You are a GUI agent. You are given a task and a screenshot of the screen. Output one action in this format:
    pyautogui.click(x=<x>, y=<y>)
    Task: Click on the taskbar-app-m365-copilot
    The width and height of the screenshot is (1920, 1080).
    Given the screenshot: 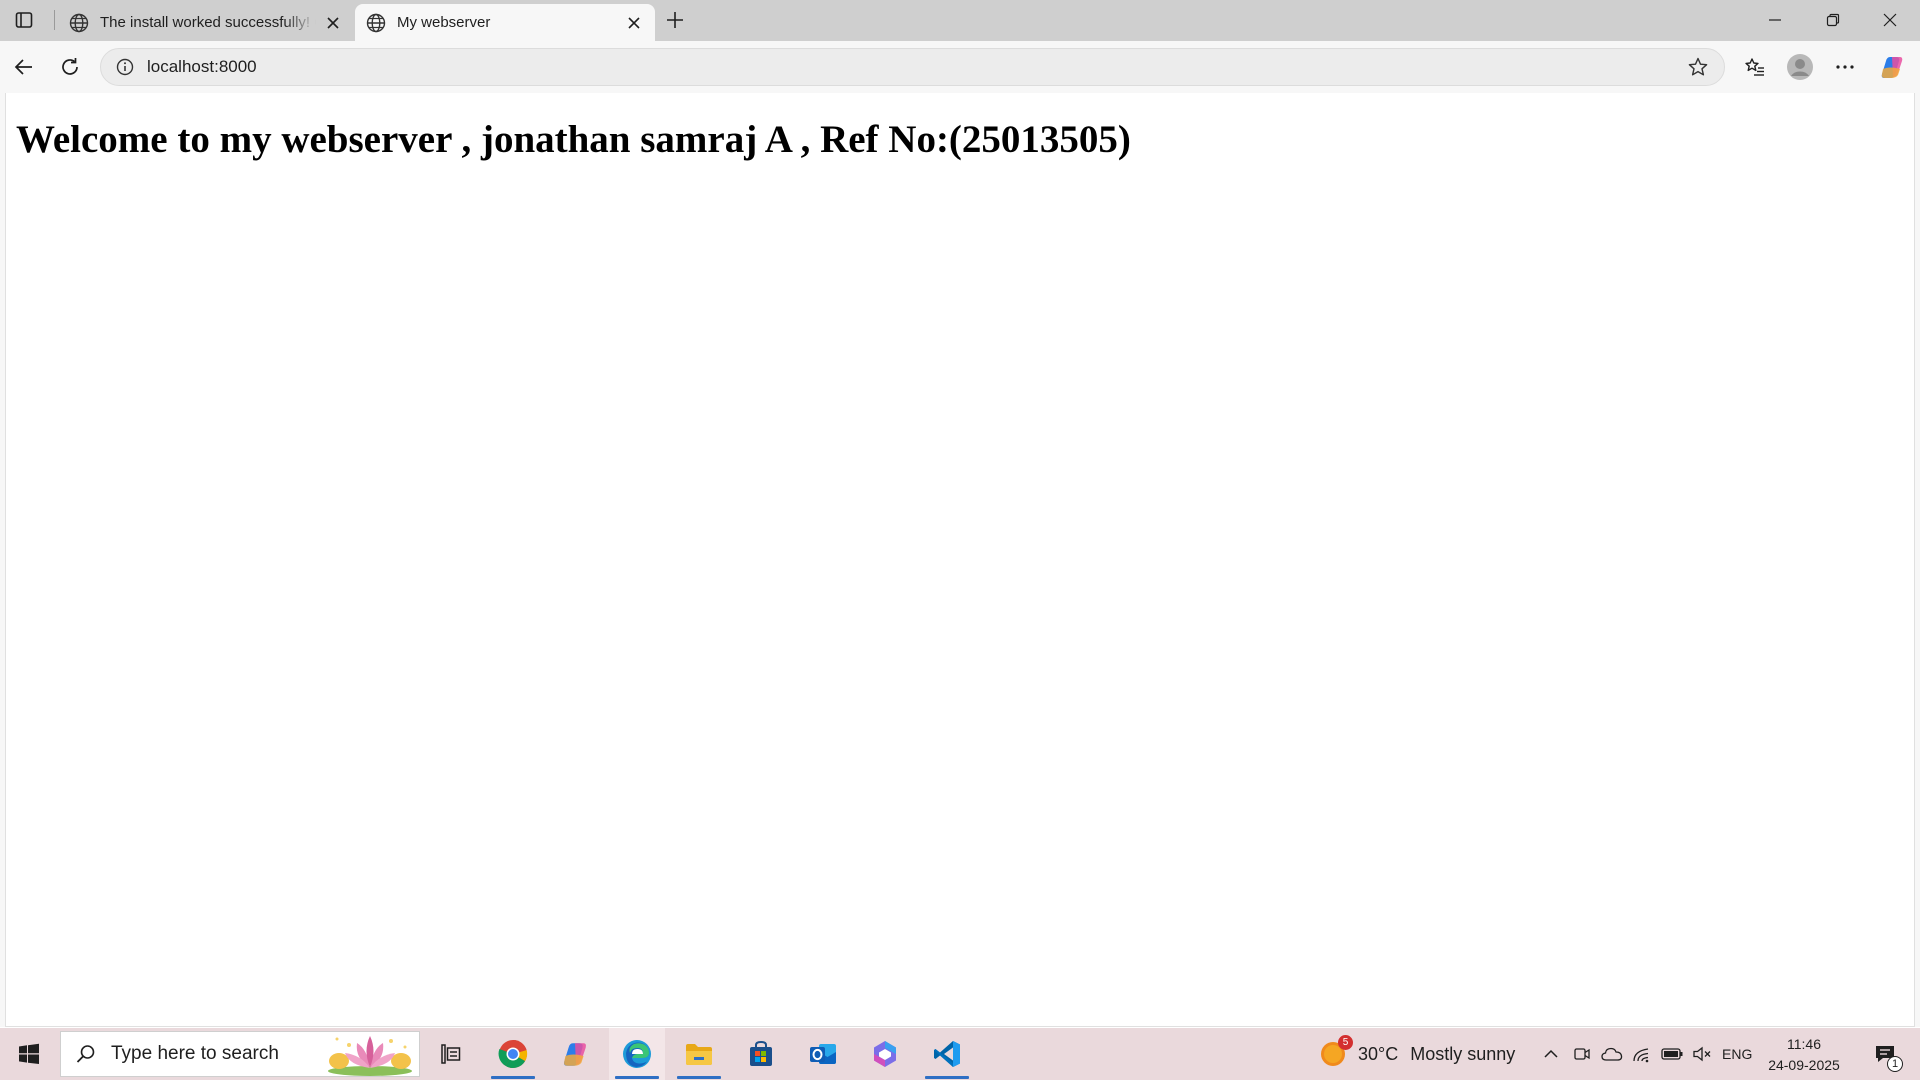 What is the action you would take?
    pyautogui.click(x=885, y=1054)
    